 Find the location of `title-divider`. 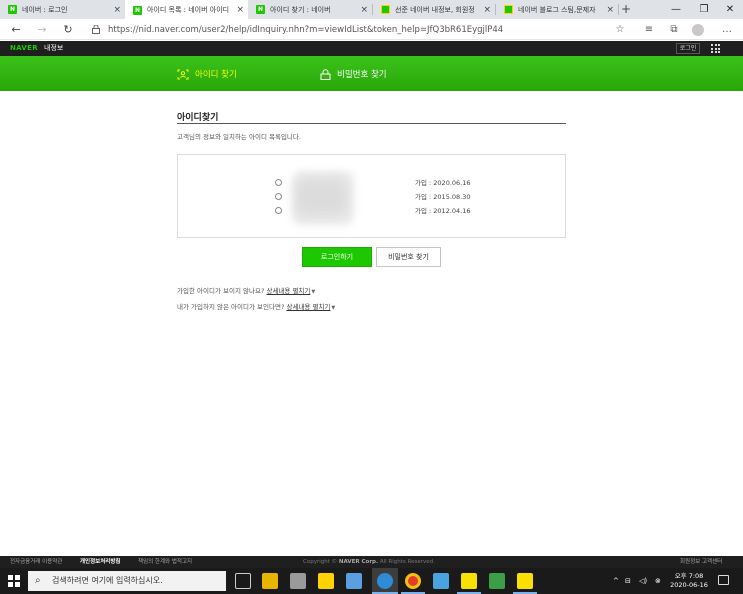

title-divider is located at coordinates (371, 123).